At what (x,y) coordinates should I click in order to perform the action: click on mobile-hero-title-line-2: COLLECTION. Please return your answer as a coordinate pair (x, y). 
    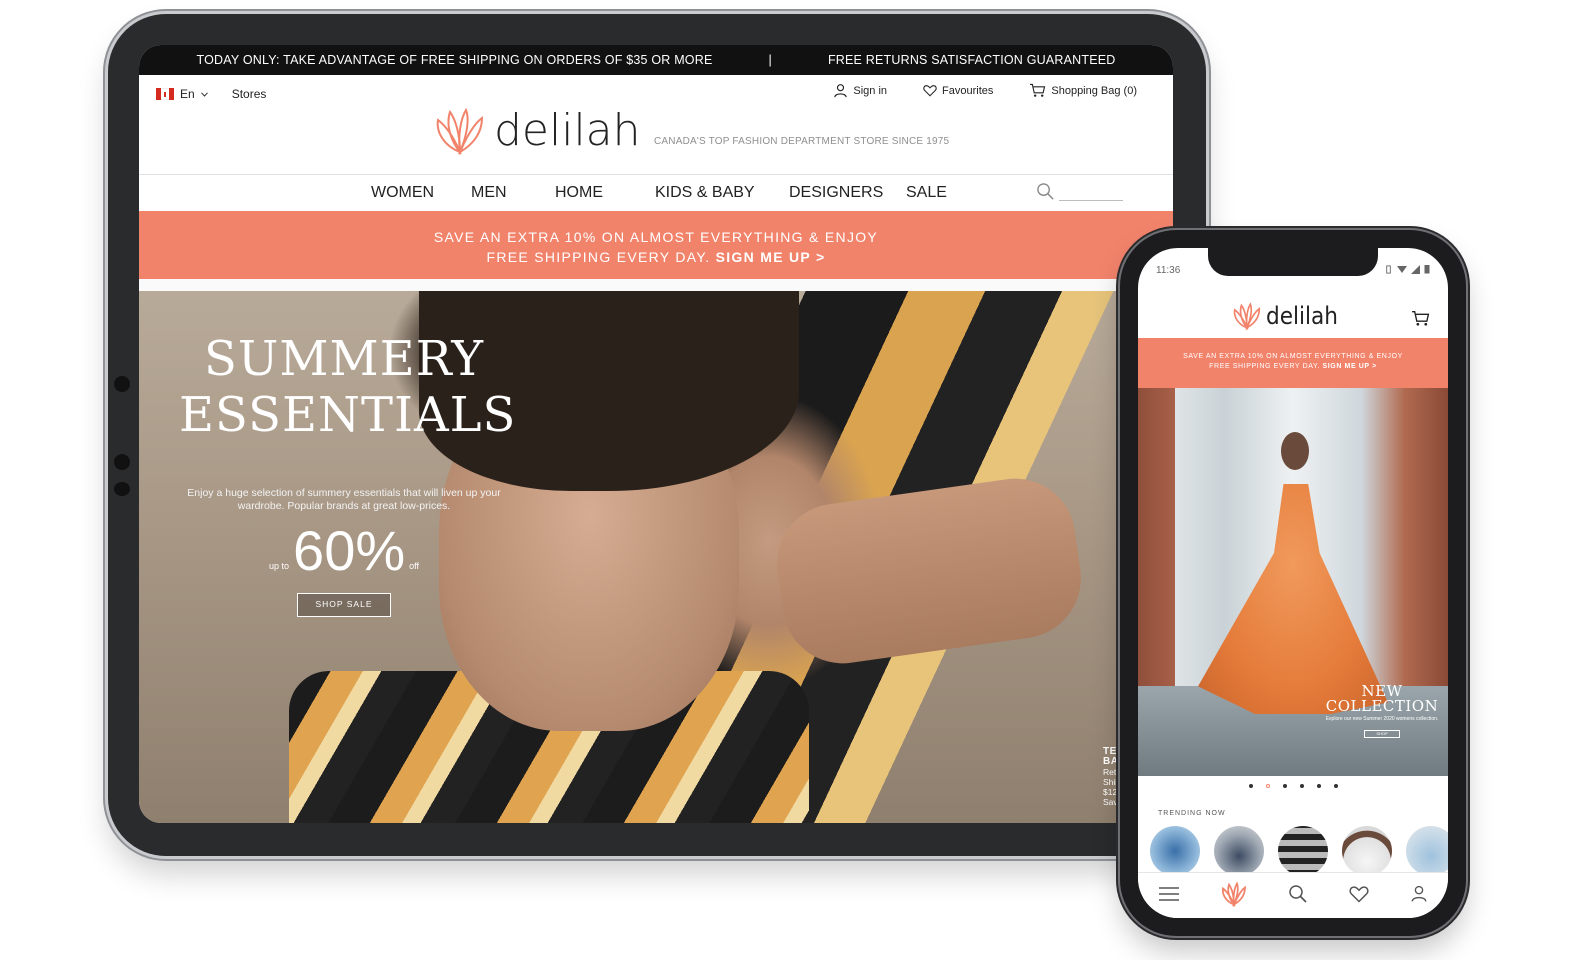
    Looking at the image, I should click on (1382, 706).